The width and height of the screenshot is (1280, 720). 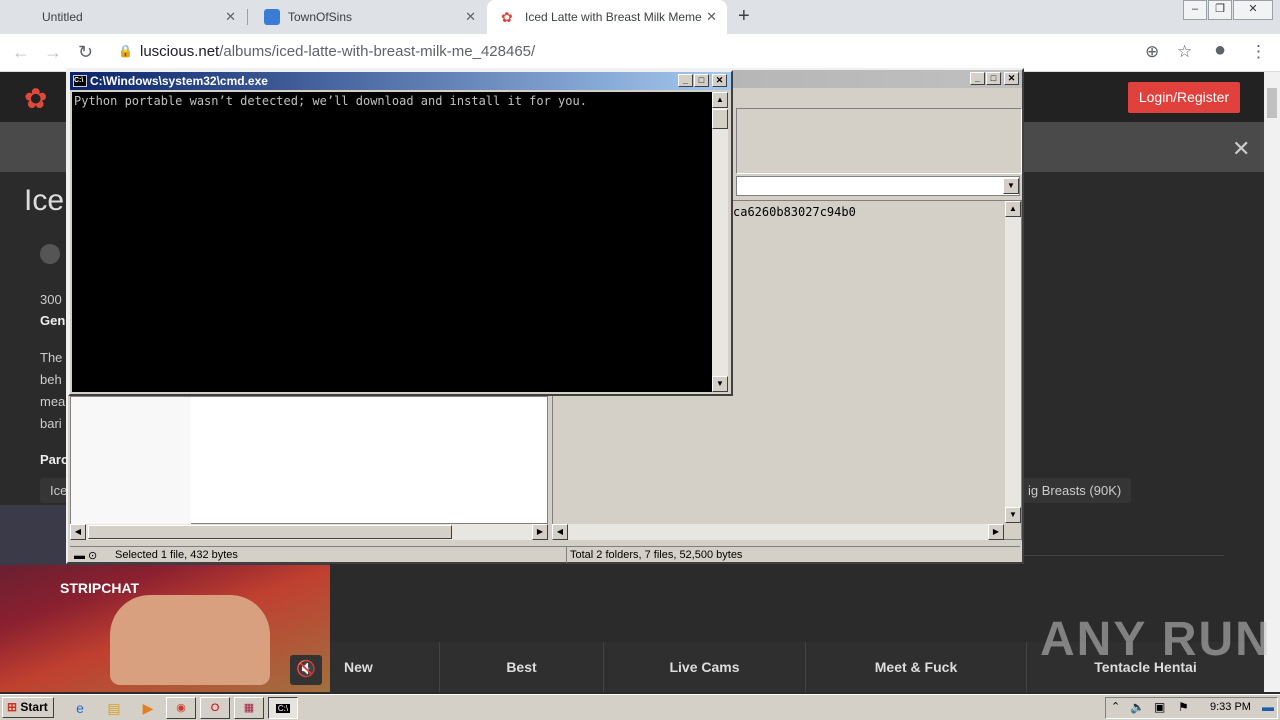 What do you see at coordinates (215, 708) in the screenshot?
I see `opera-task-button: O` at bounding box center [215, 708].